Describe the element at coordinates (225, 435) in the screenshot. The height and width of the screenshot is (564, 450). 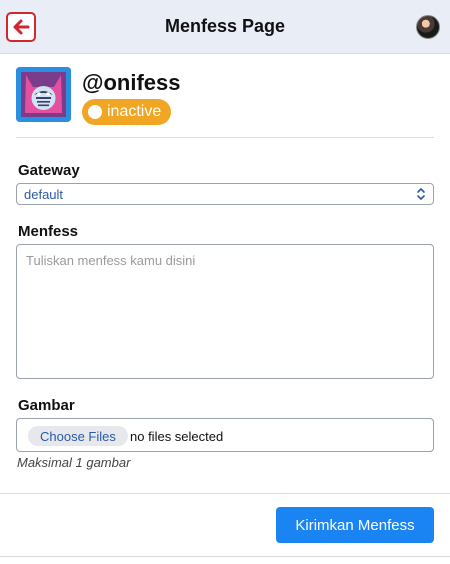
I see `file-input: Choose Files no files selected` at that location.